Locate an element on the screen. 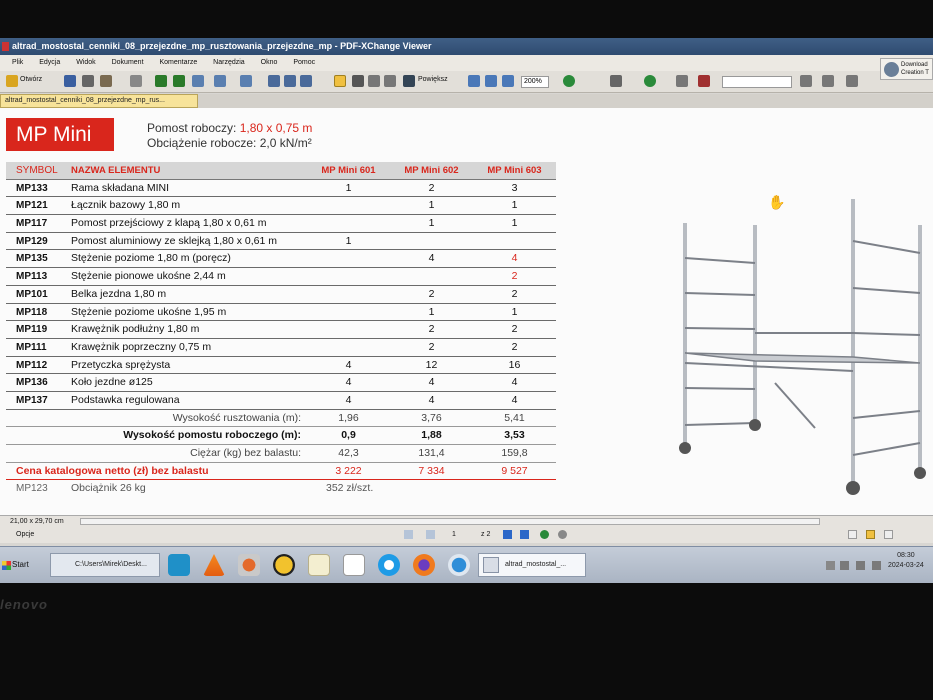 Image resolution: width=933 pixels, height=700 pixels. teapot-app-icon is located at coordinates (459, 565).